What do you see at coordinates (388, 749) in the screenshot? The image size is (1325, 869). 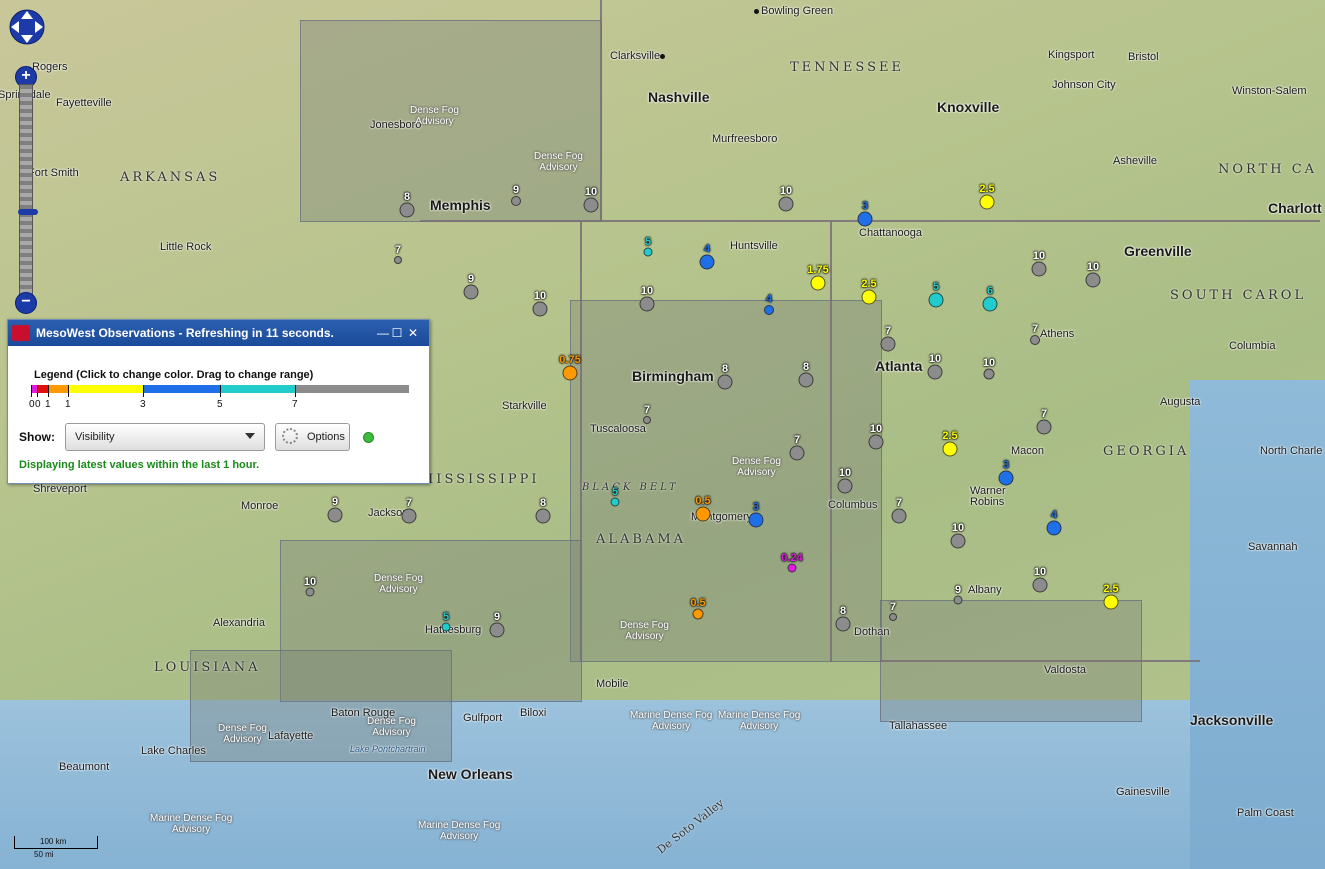 I see `feature-label: Lake Pontchartrain` at bounding box center [388, 749].